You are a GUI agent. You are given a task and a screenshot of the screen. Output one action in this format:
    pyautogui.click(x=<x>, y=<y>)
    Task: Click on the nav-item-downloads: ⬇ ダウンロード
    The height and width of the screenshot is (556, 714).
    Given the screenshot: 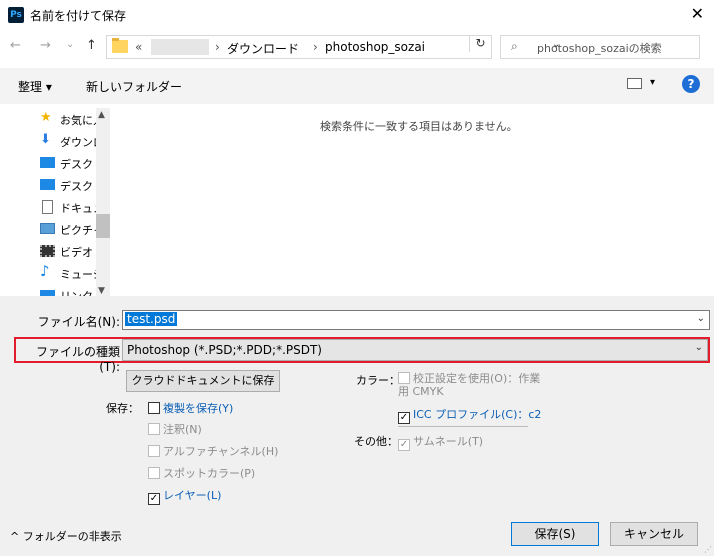 What is the action you would take?
    pyautogui.click(x=70, y=142)
    